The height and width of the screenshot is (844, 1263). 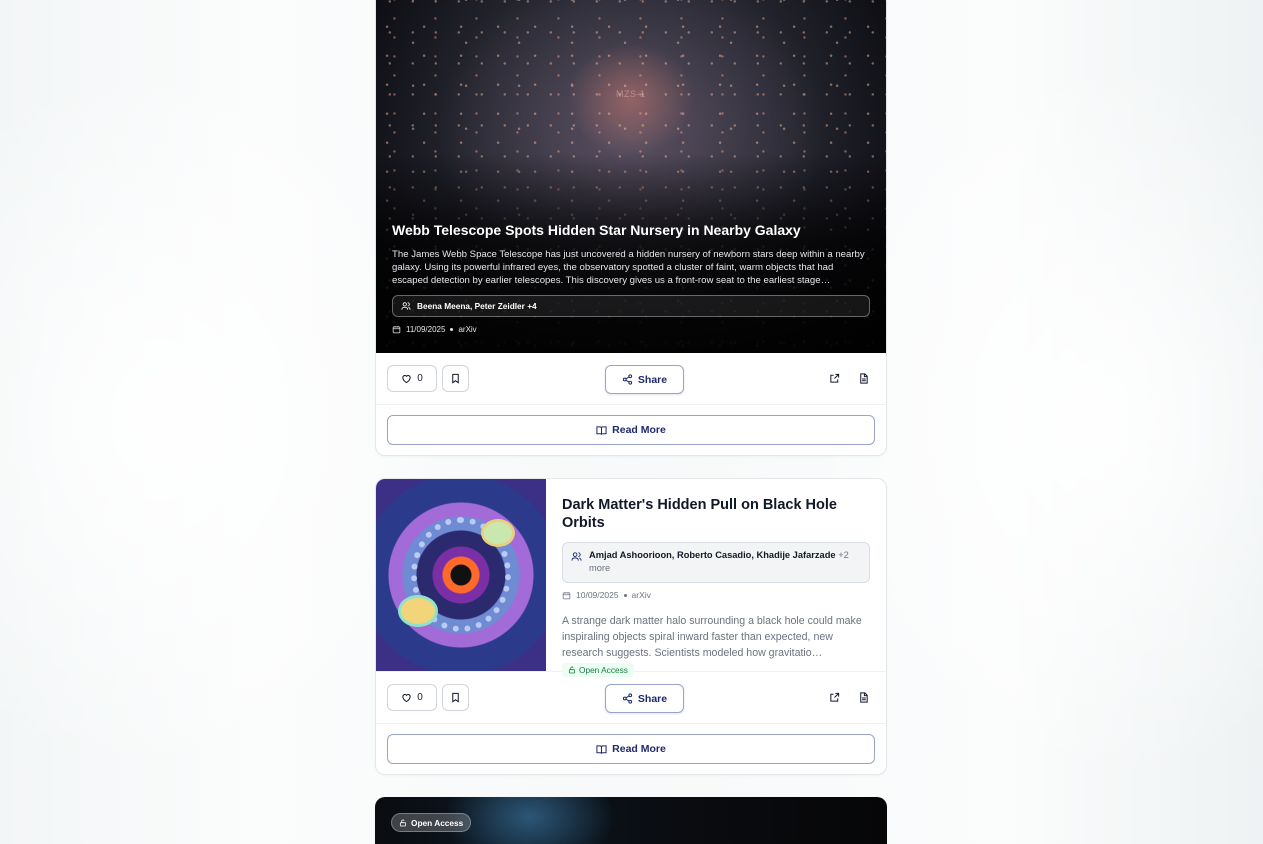 What do you see at coordinates (631, 820) in the screenshot?
I see `article-card: Open Access` at bounding box center [631, 820].